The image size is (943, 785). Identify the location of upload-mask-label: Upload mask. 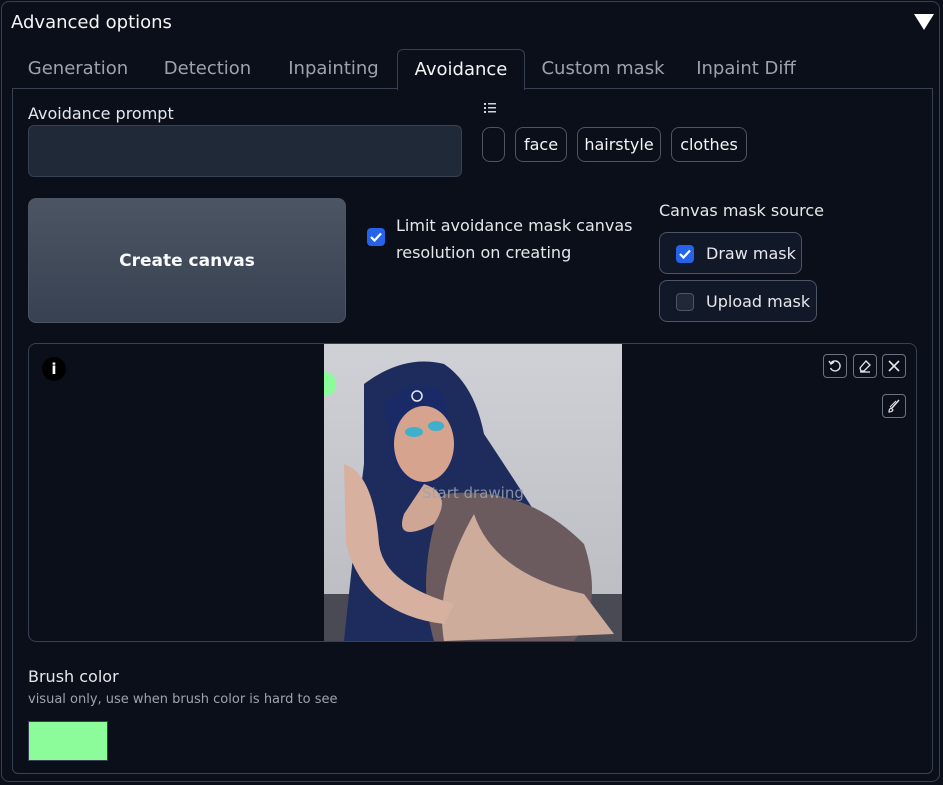
(758, 301).